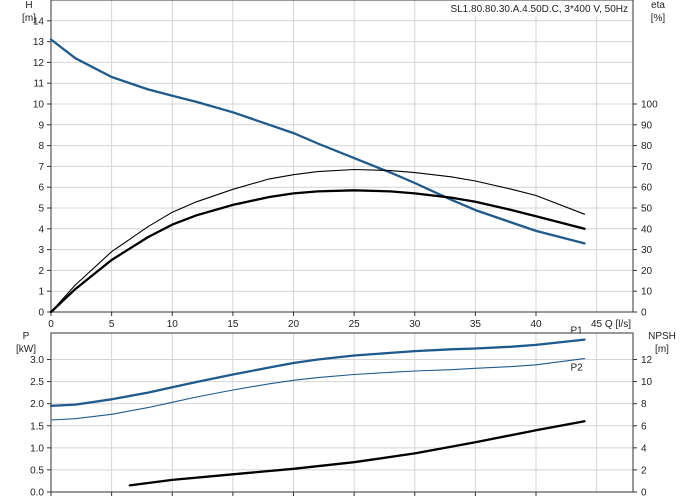 This screenshot has width=691, height=500. Describe the element at coordinates (112, 324) in the screenshot. I see `x-tick-label: 5` at that location.